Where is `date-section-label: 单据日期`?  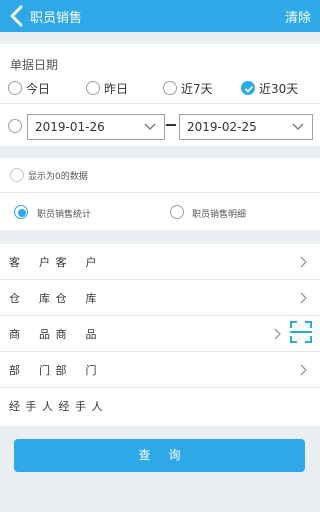 date-section-label: 单据日期 is located at coordinates (34, 65).